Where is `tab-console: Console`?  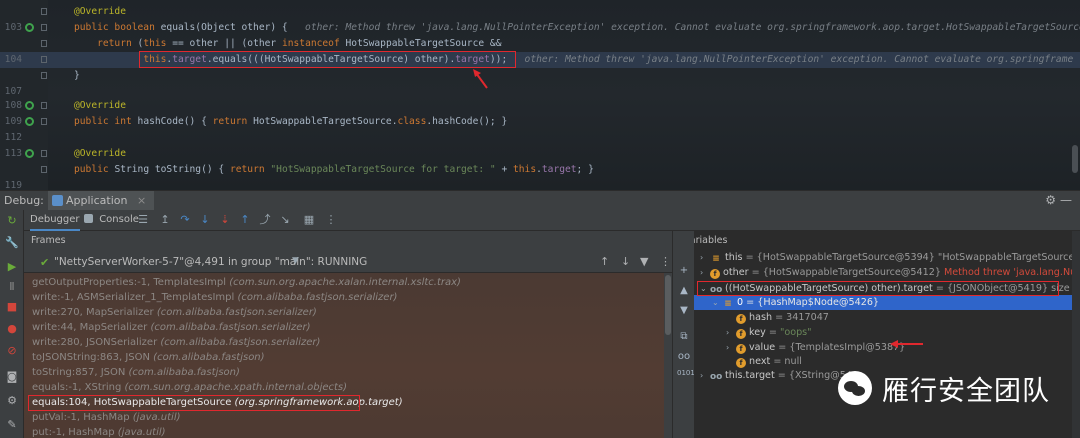 tab-console: Console is located at coordinates (111, 220).